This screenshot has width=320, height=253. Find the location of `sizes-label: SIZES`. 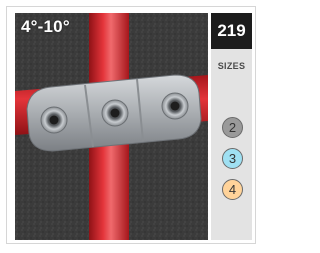

sizes-label: SIZES is located at coordinates (231, 66).